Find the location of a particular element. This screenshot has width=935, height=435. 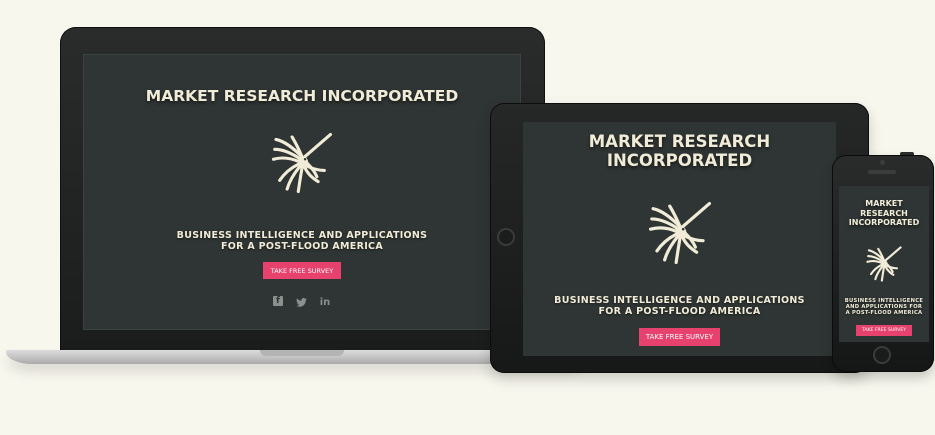

twitter-icon is located at coordinates (301, 302).